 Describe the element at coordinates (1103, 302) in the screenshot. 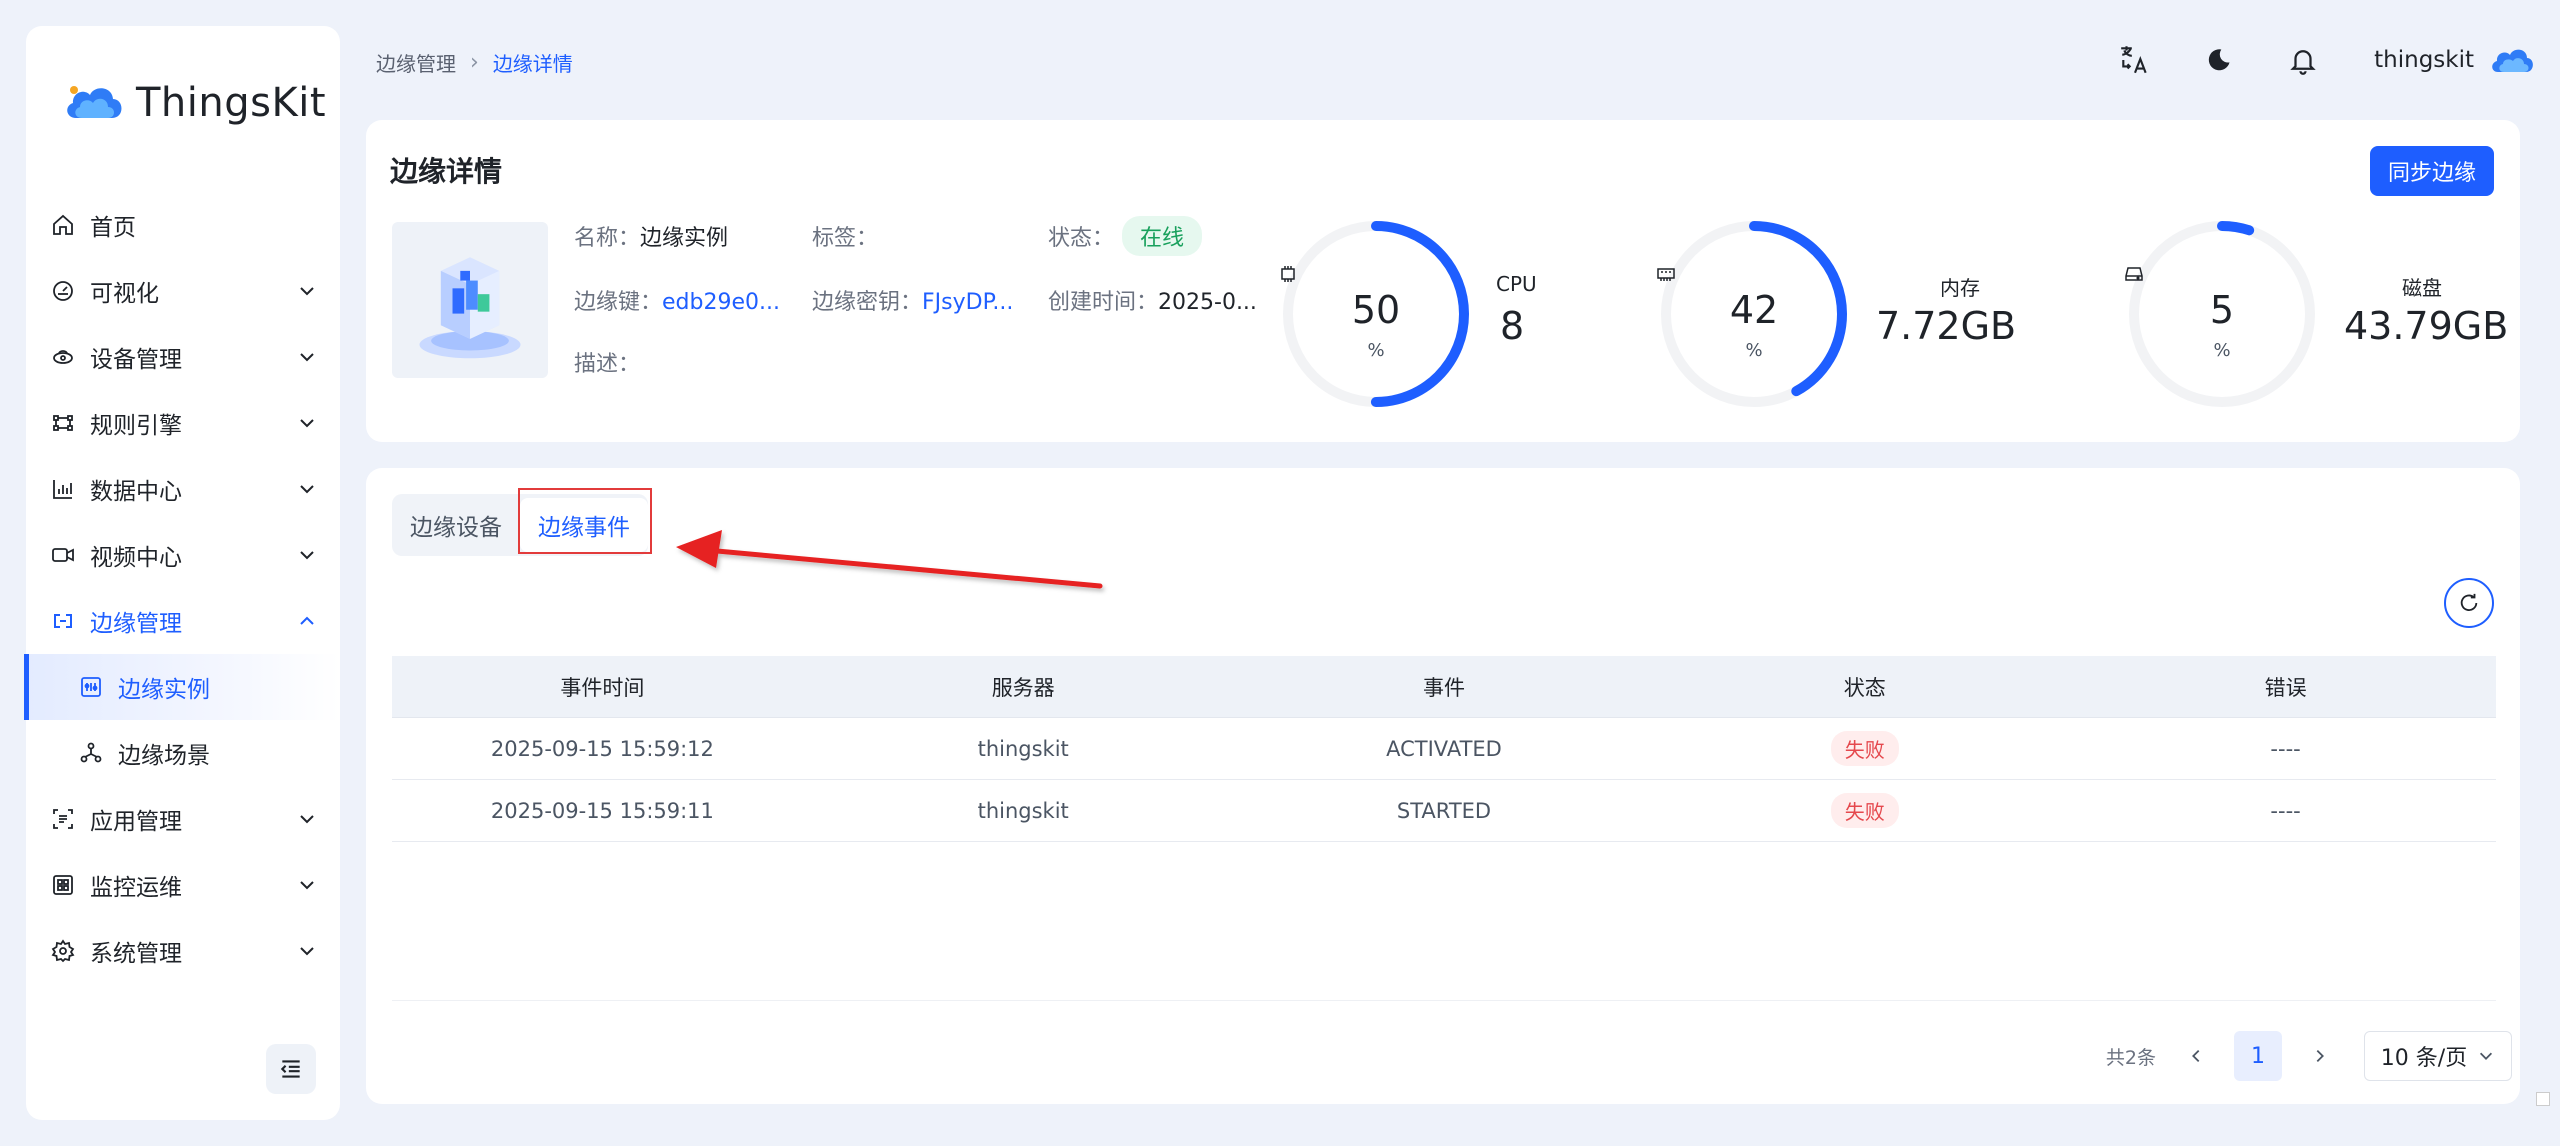

I see `created-label: 创建时间：` at that location.